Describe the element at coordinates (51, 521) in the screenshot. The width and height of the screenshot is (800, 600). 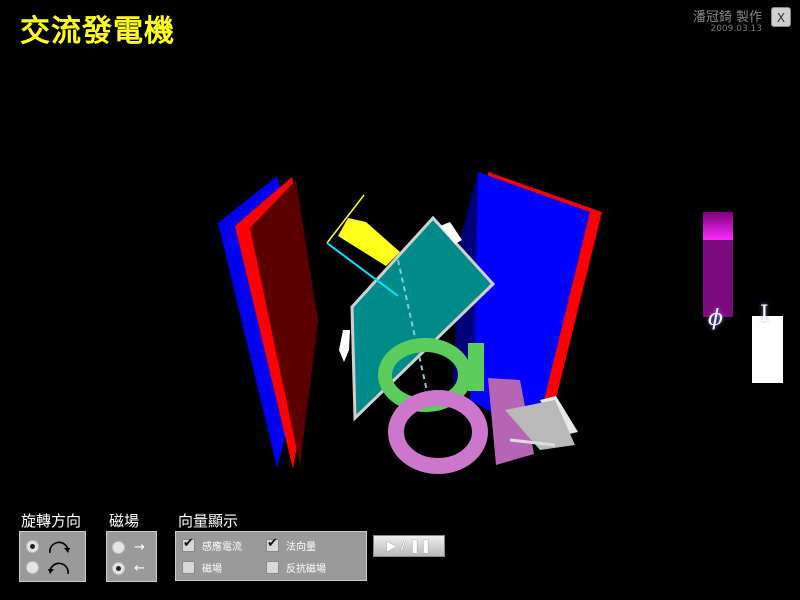
I see `rotation-direction-label: 旋轉方向` at that location.